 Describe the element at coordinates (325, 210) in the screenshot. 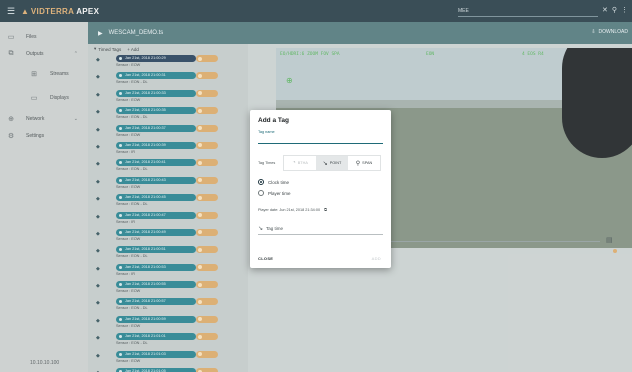

I see `copy-icon: ⧉` at that location.